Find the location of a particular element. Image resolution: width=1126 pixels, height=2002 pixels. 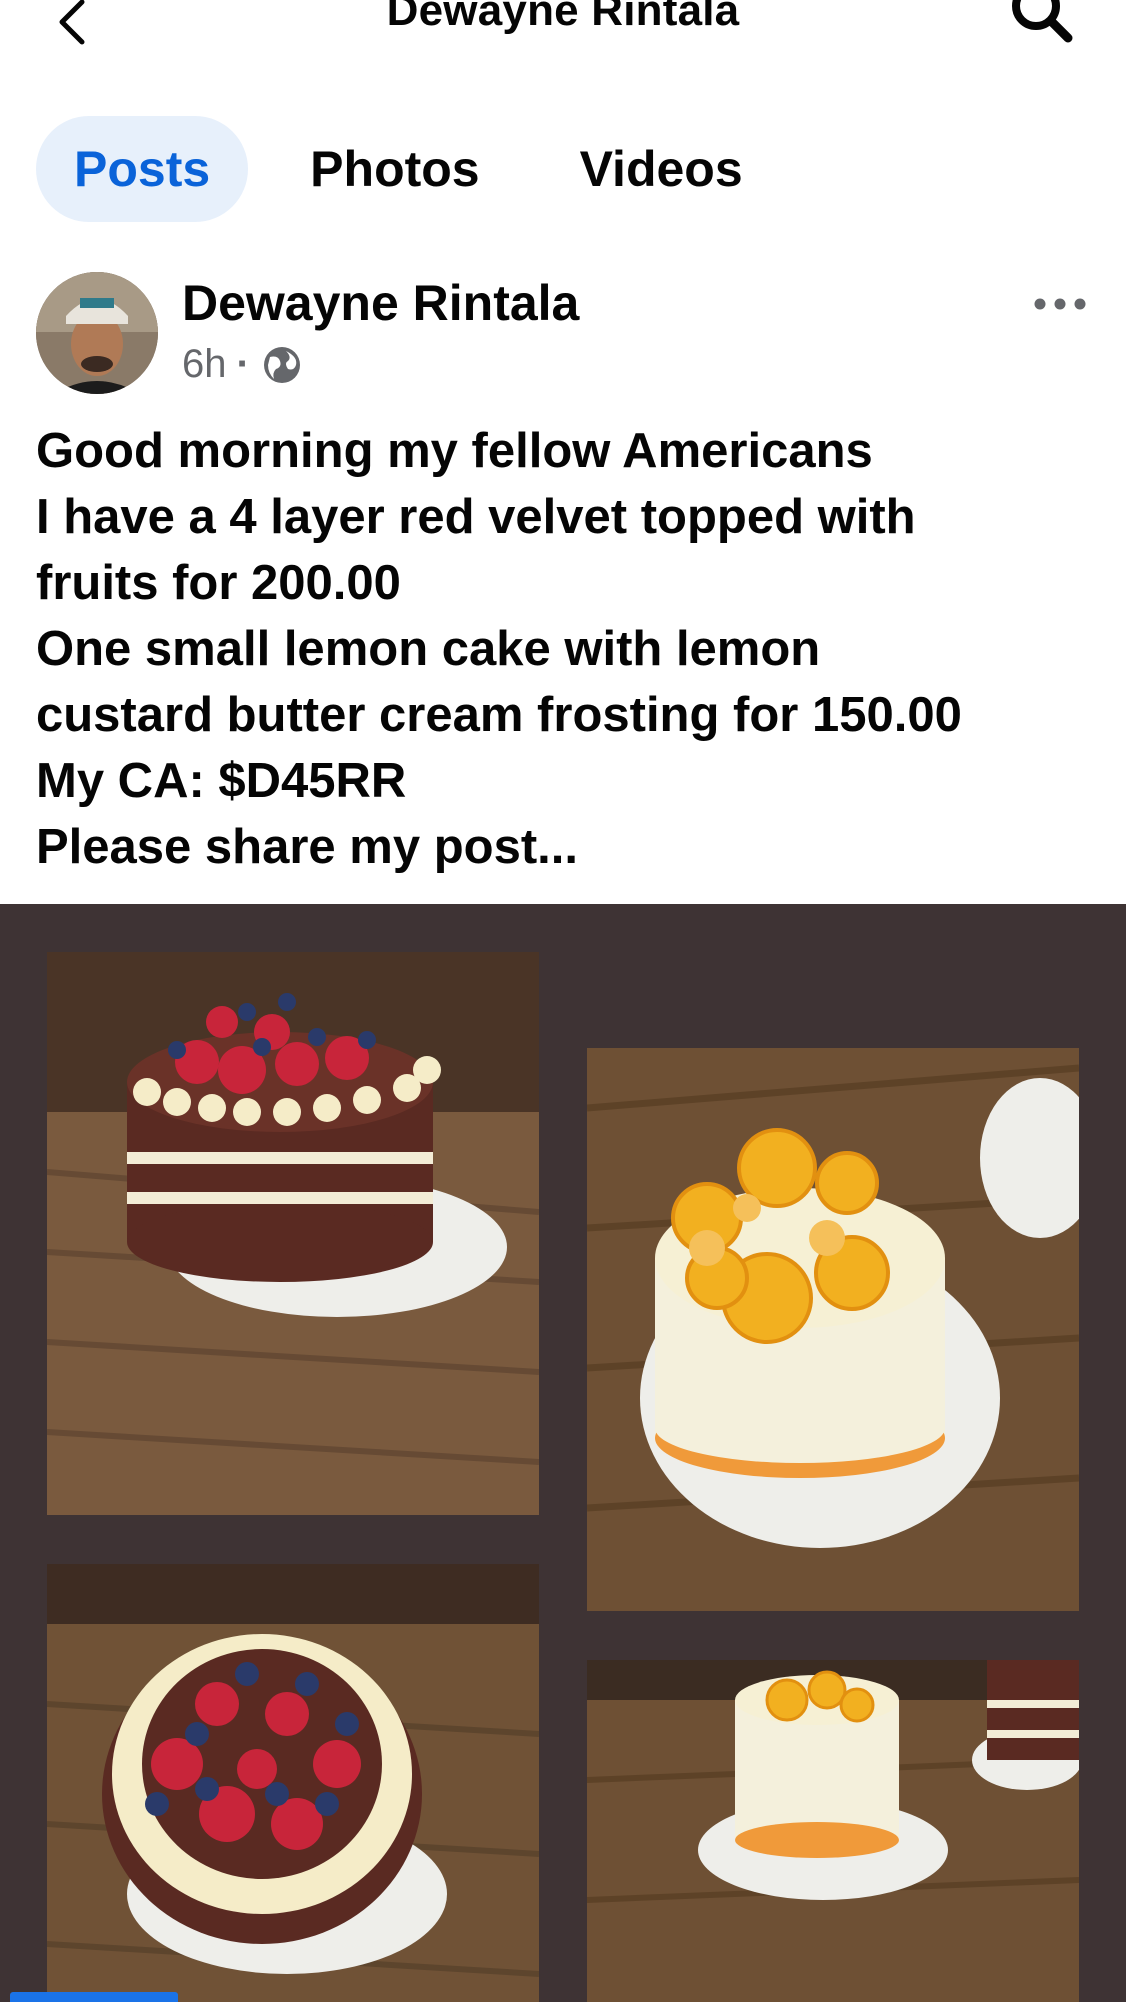

post-meta: 6h · is located at coordinates (243, 364).